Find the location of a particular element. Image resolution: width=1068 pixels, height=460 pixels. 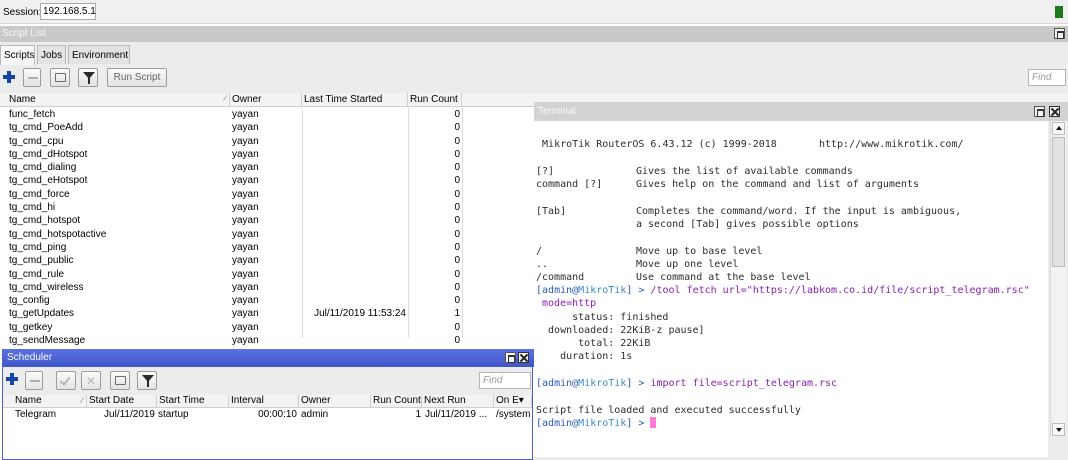

cell-name: tg_cmd_wireless is located at coordinates (46, 287).